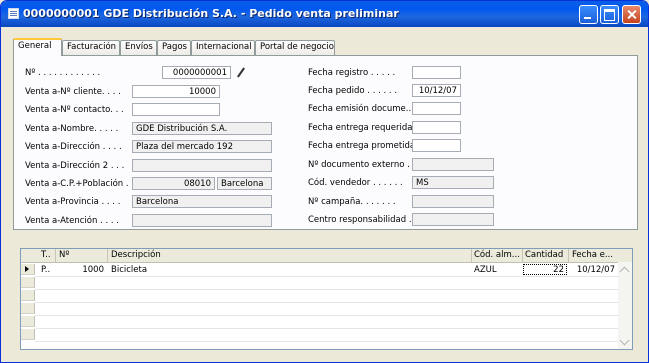 The width and height of the screenshot is (649, 363). I want to click on customer-name-field: GDE Distribución S.A., so click(202, 128).